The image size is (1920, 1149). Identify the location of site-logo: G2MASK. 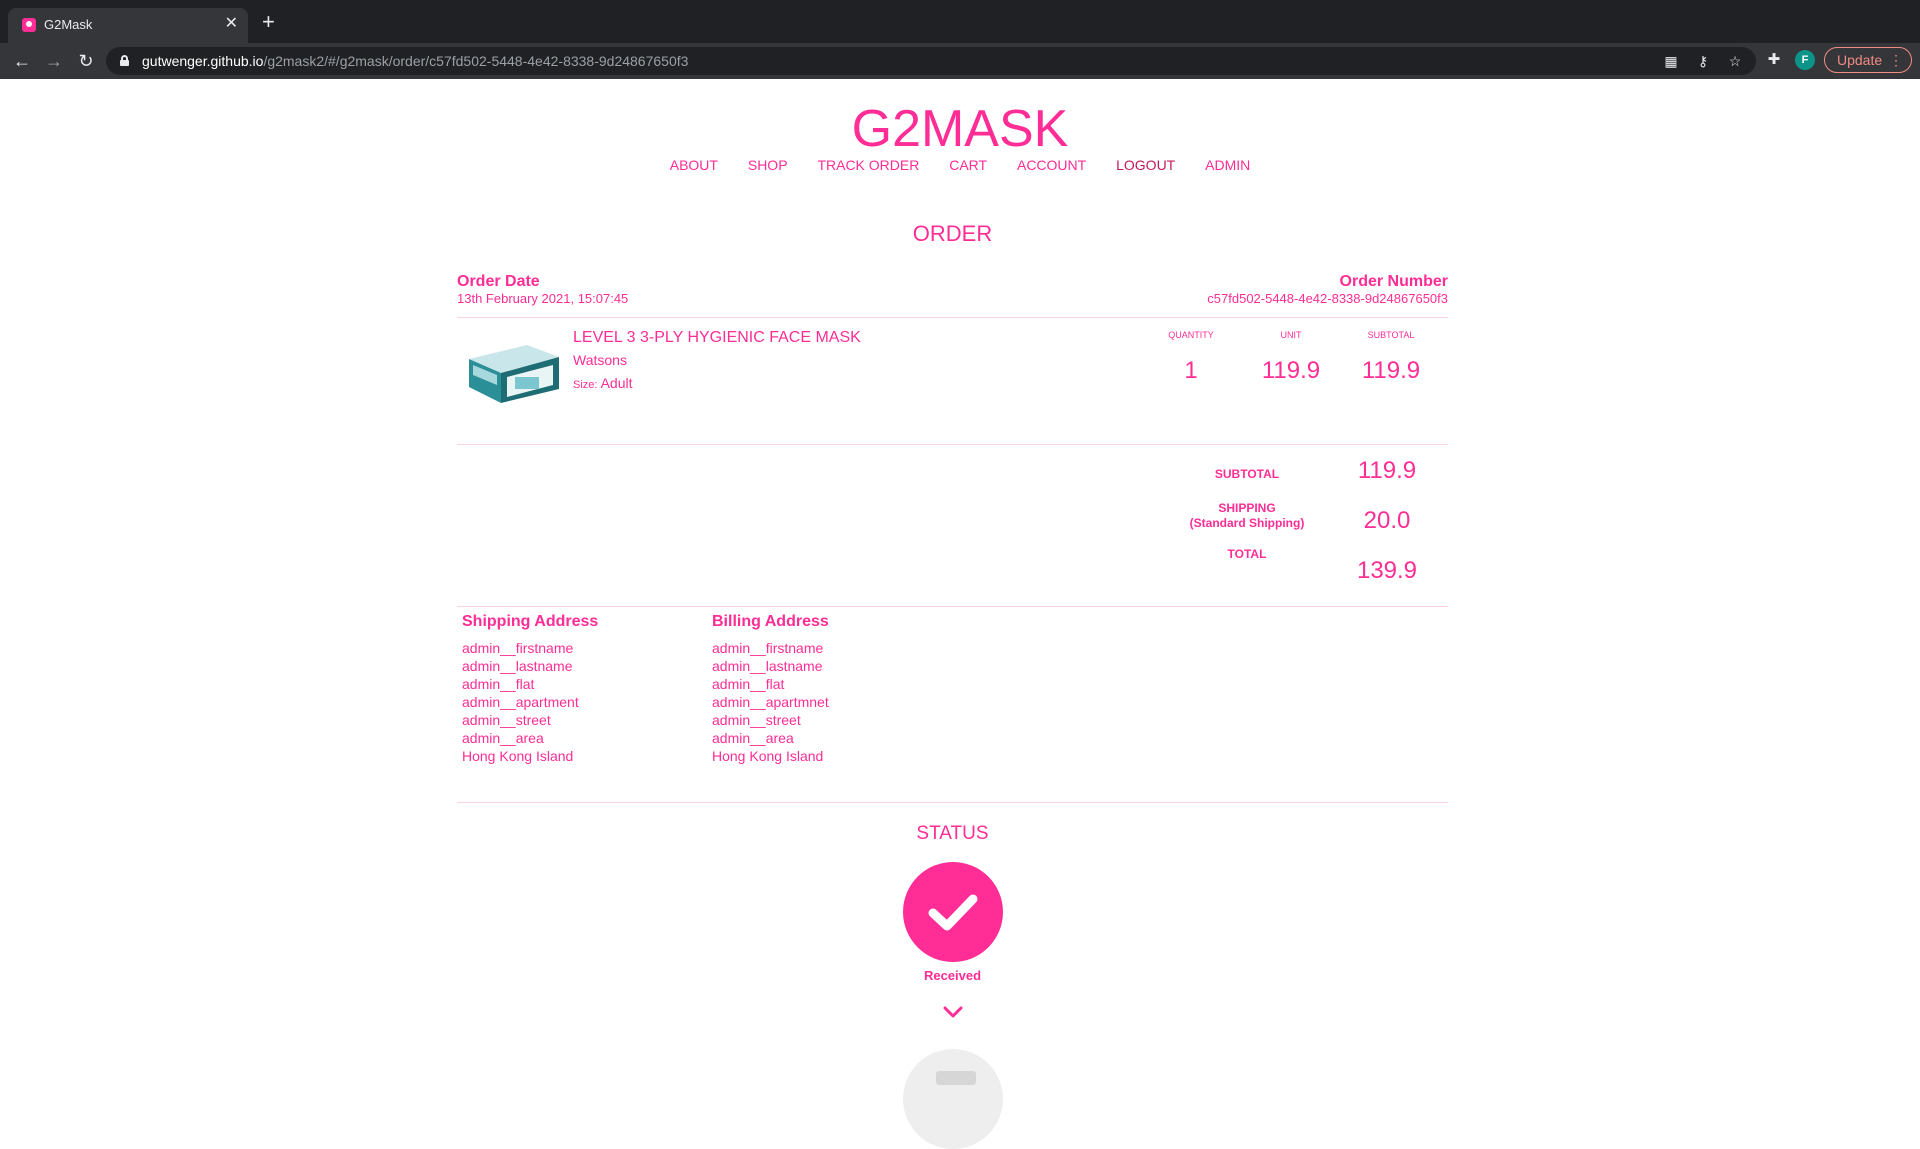
(960, 129).